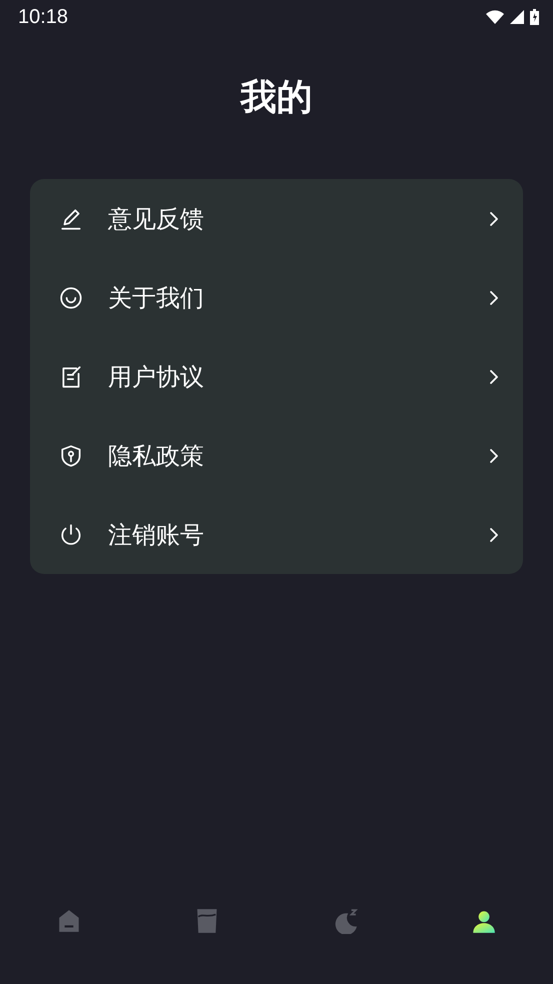 This screenshot has width=553, height=984. I want to click on wifi-icon, so click(495, 17).